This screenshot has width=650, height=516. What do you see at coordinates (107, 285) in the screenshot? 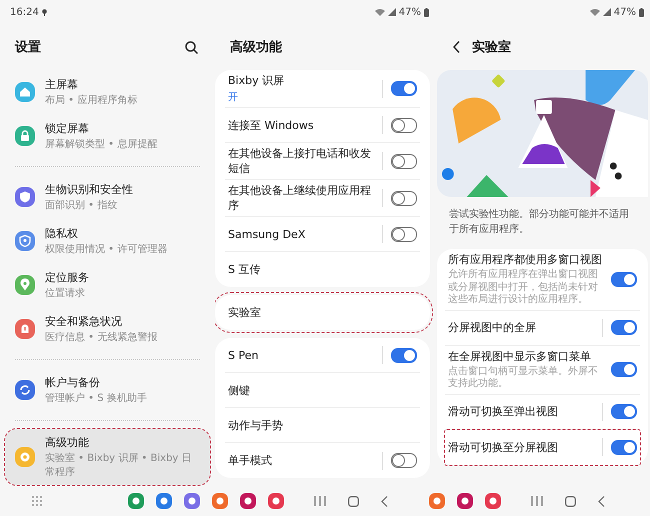
I see `settings-item: 定位服务 位置请求` at bounding box center [107, 285].